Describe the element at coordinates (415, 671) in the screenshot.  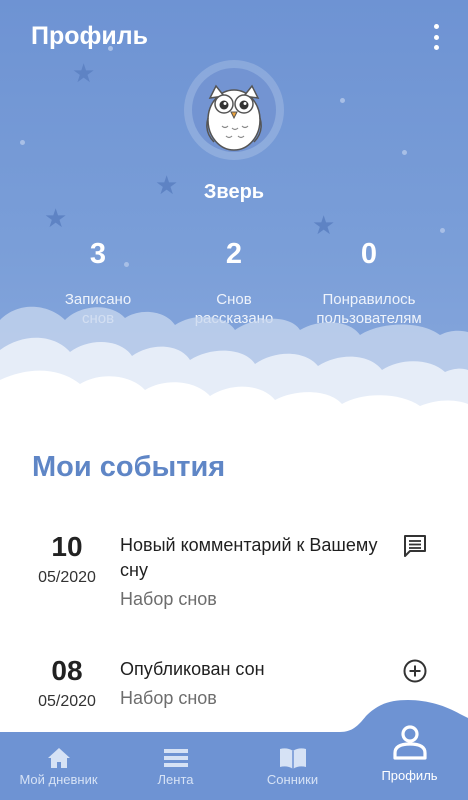
I see `plus-circle-icon` at that location.